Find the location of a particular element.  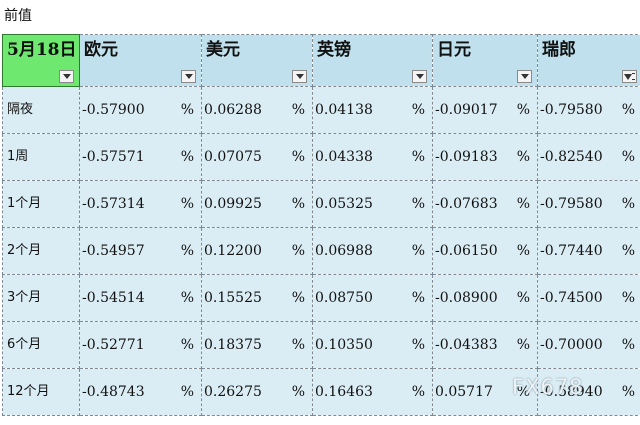

row-label-cell: 12个月 is located at coordinates (41, 392).